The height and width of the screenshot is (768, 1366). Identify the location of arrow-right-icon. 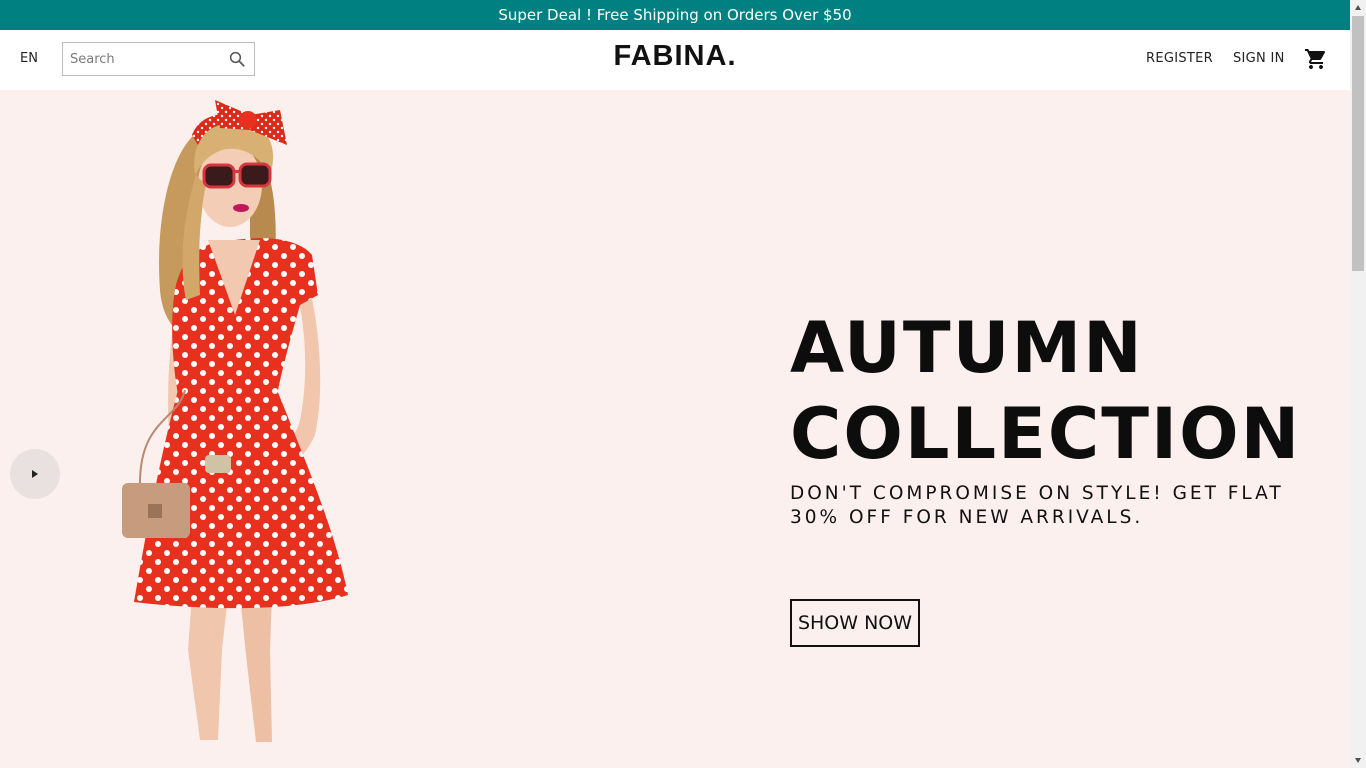
(35, 474).